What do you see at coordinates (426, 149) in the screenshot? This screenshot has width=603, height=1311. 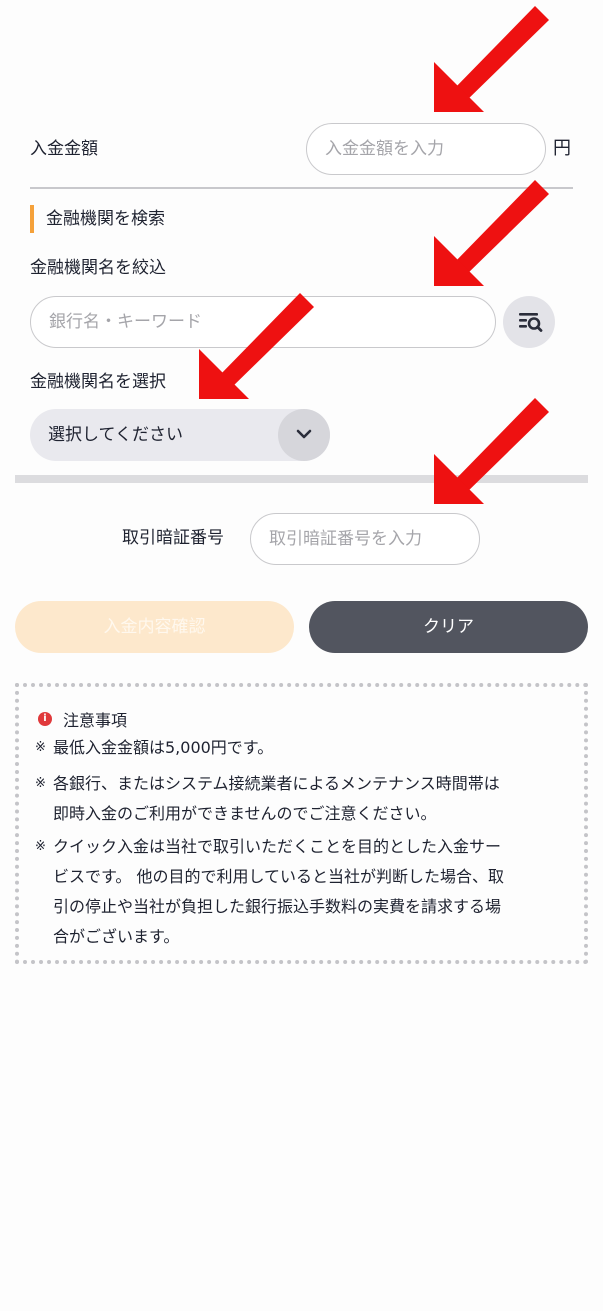 I see `deposit-amount-input` at bounding box center [426, 149].